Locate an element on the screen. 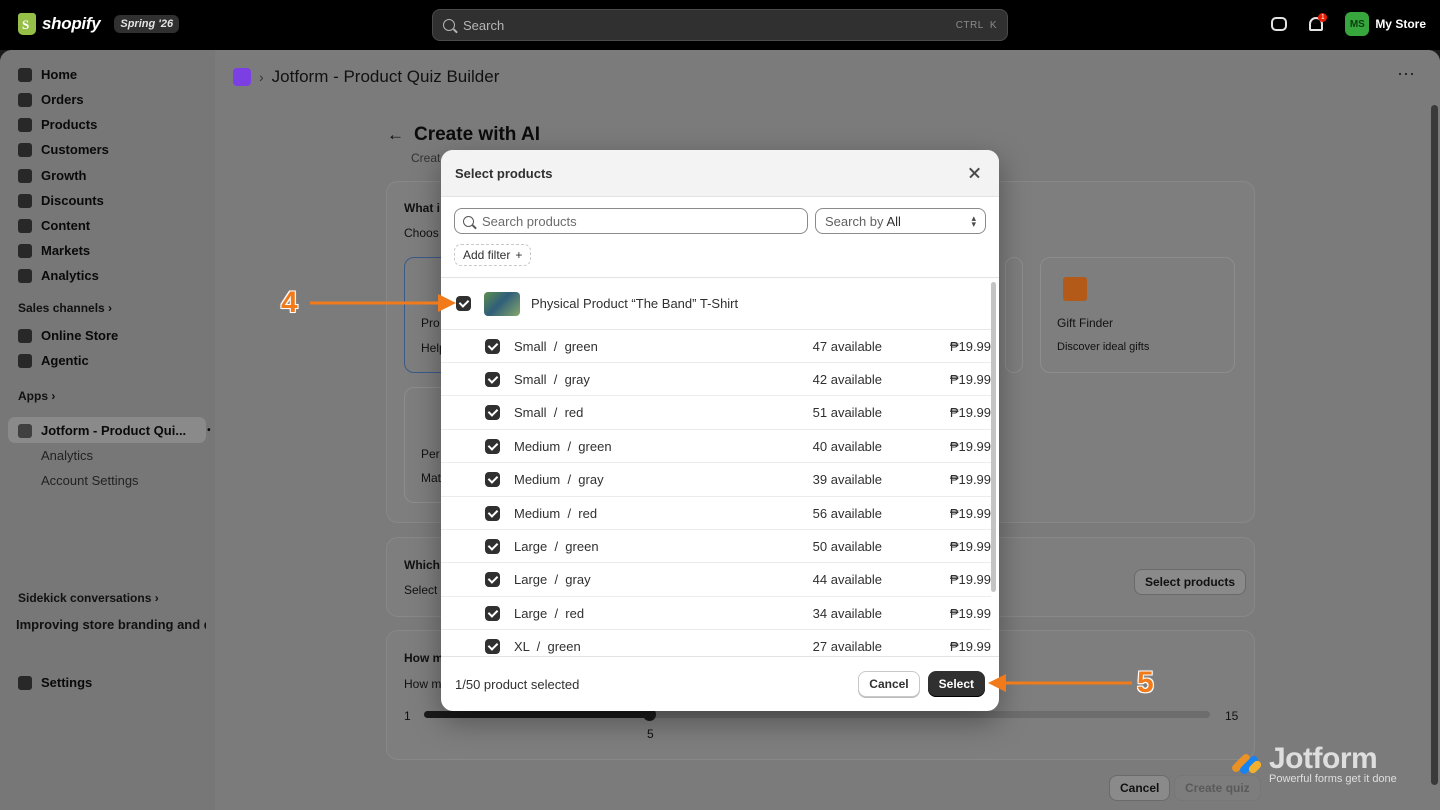 Image resolution: width=1440 pixels, height=810 pixels. product-search-input: Search products is located at coordinates (631, 221).